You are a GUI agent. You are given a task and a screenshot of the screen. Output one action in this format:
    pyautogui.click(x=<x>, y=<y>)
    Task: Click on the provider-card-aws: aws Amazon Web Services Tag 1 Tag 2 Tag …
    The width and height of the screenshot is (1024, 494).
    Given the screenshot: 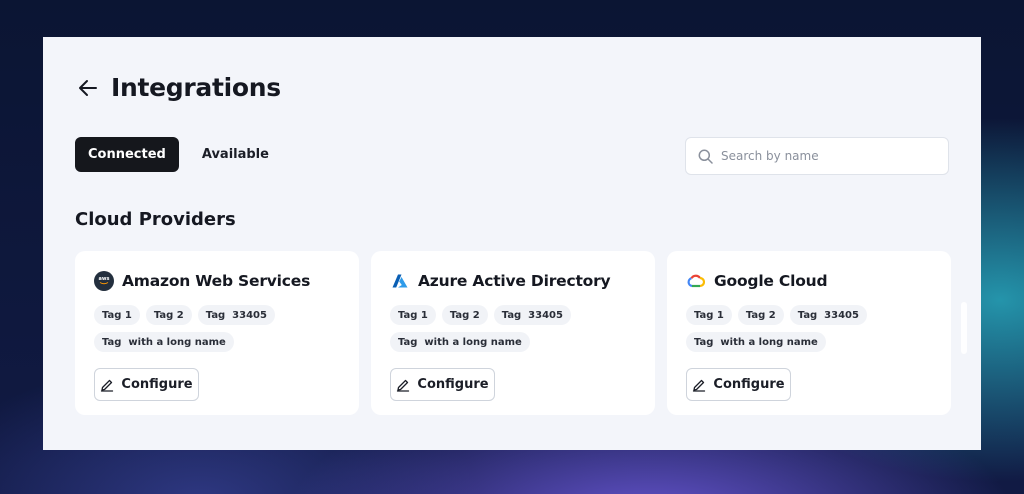 What is the action you would take?
    pyautogui.click(x=217, y=333)
    